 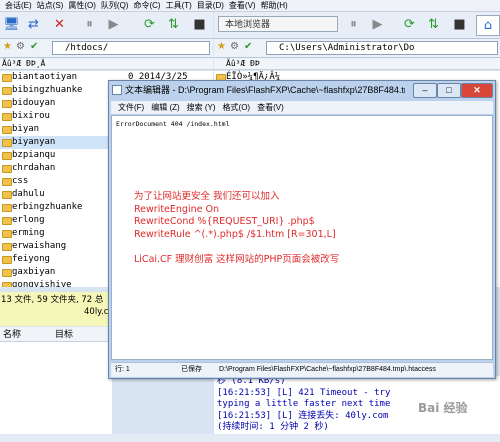 I want to click on local-play-icon: ▶, so click(x=377, y=24).